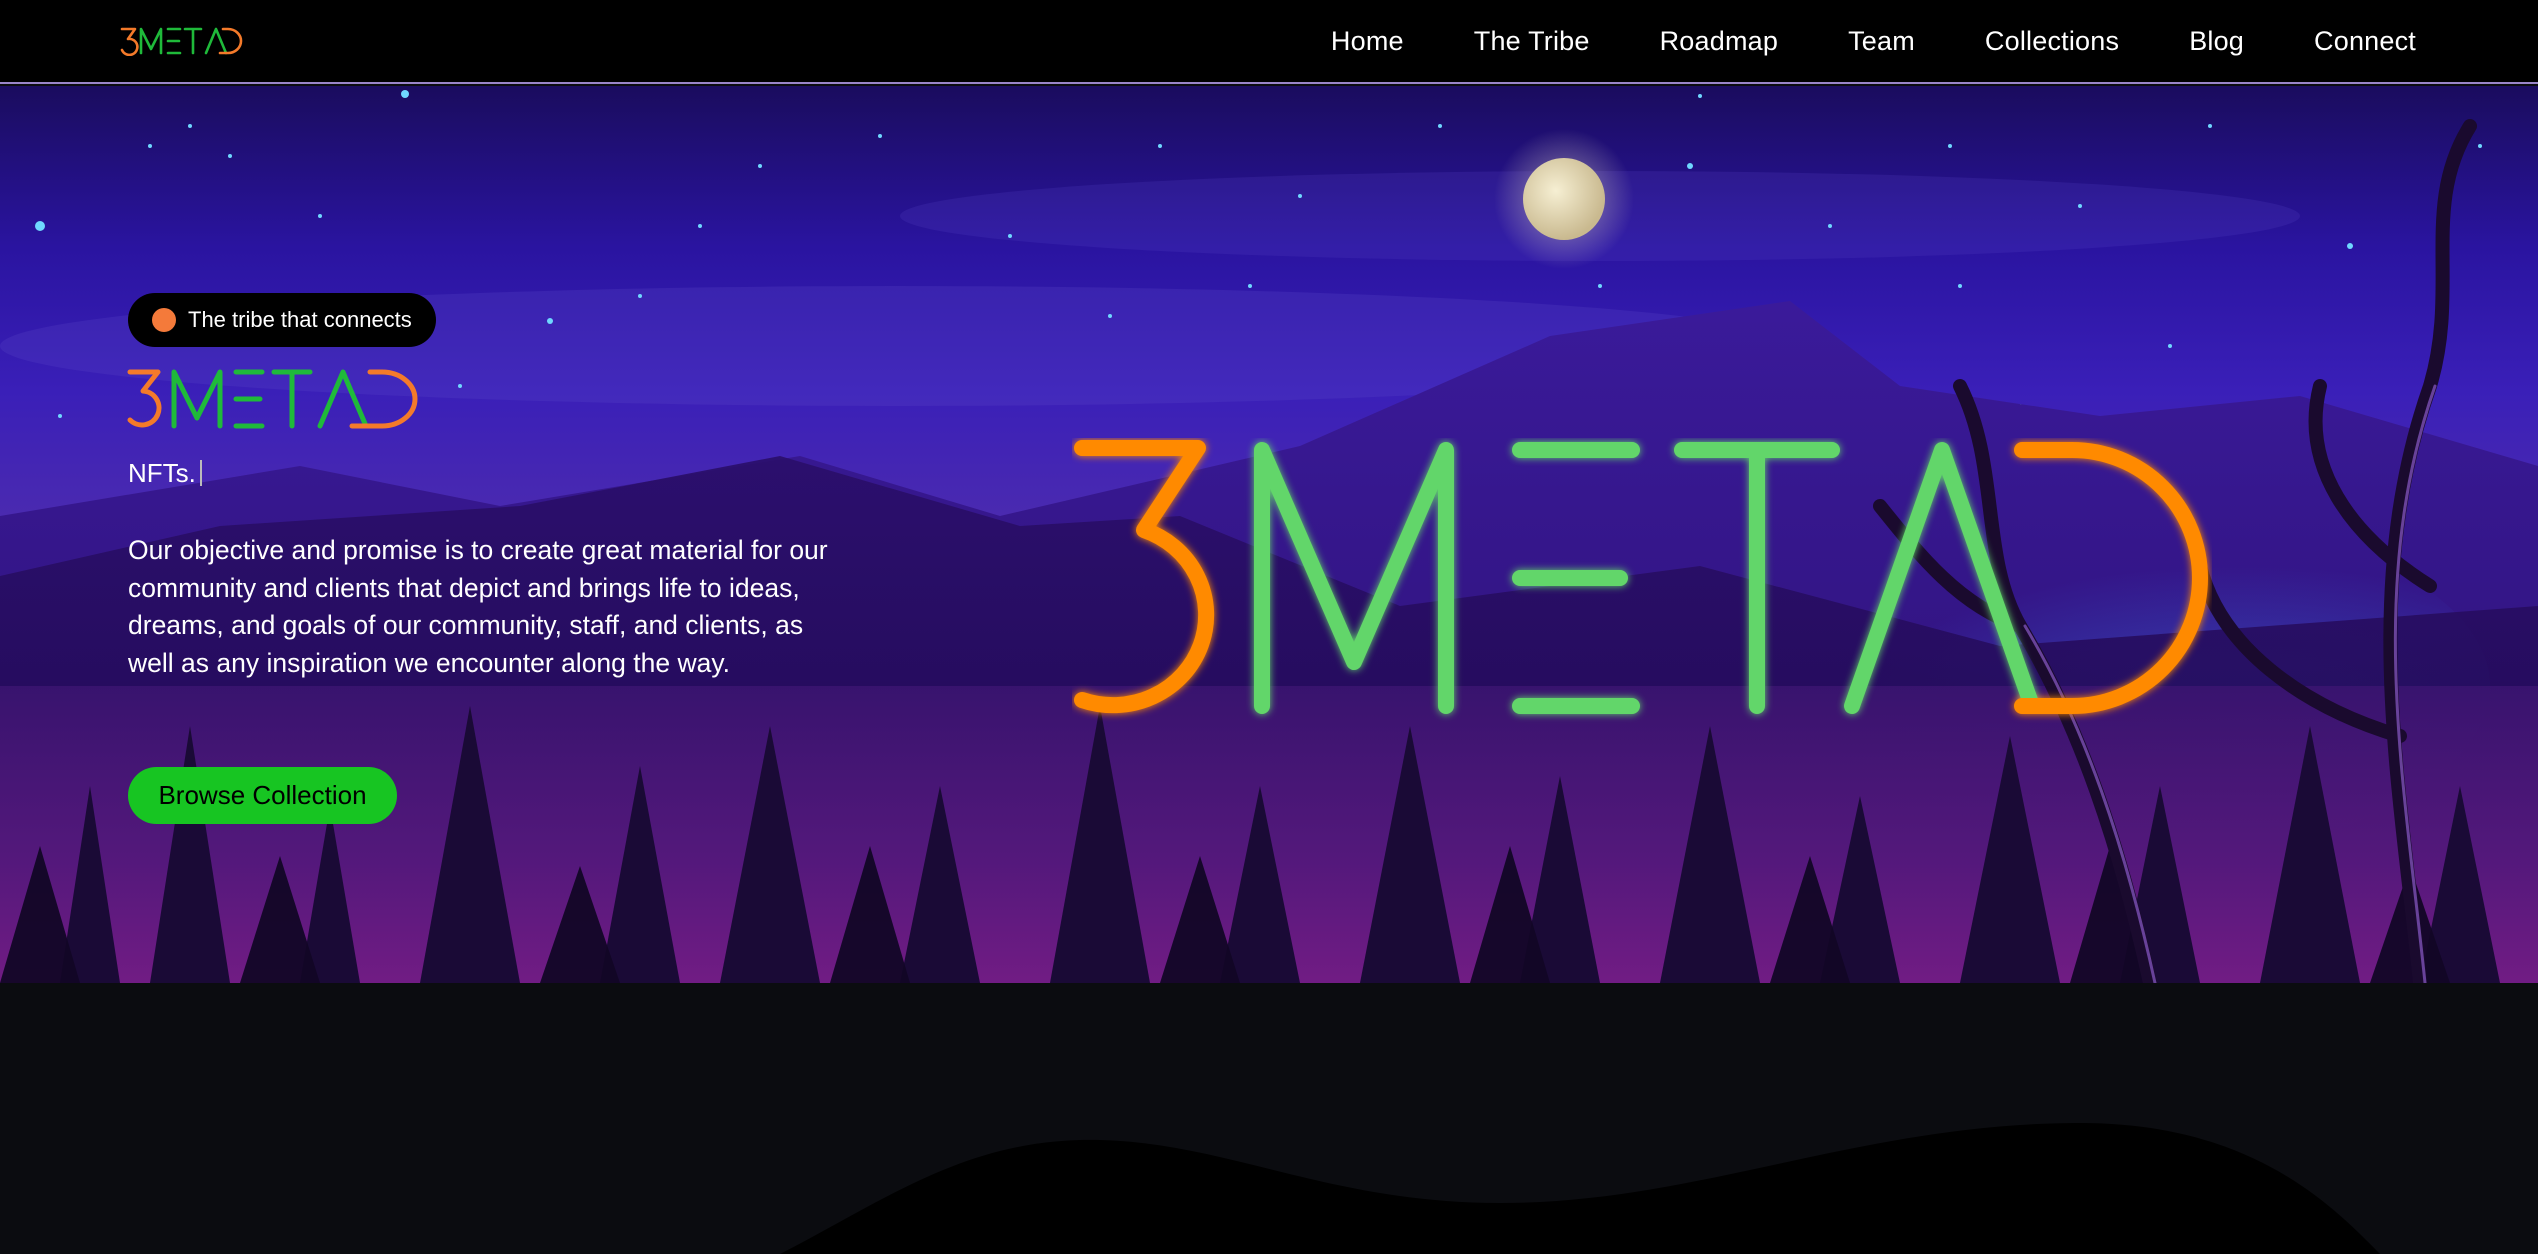 Image resolution: width=2538 pixels, height=1254 pixels. What do you see at coordinates (1881, 41) in the screenshot?
I see `nav-team-link: Team` at bounding box center [1881, 41].